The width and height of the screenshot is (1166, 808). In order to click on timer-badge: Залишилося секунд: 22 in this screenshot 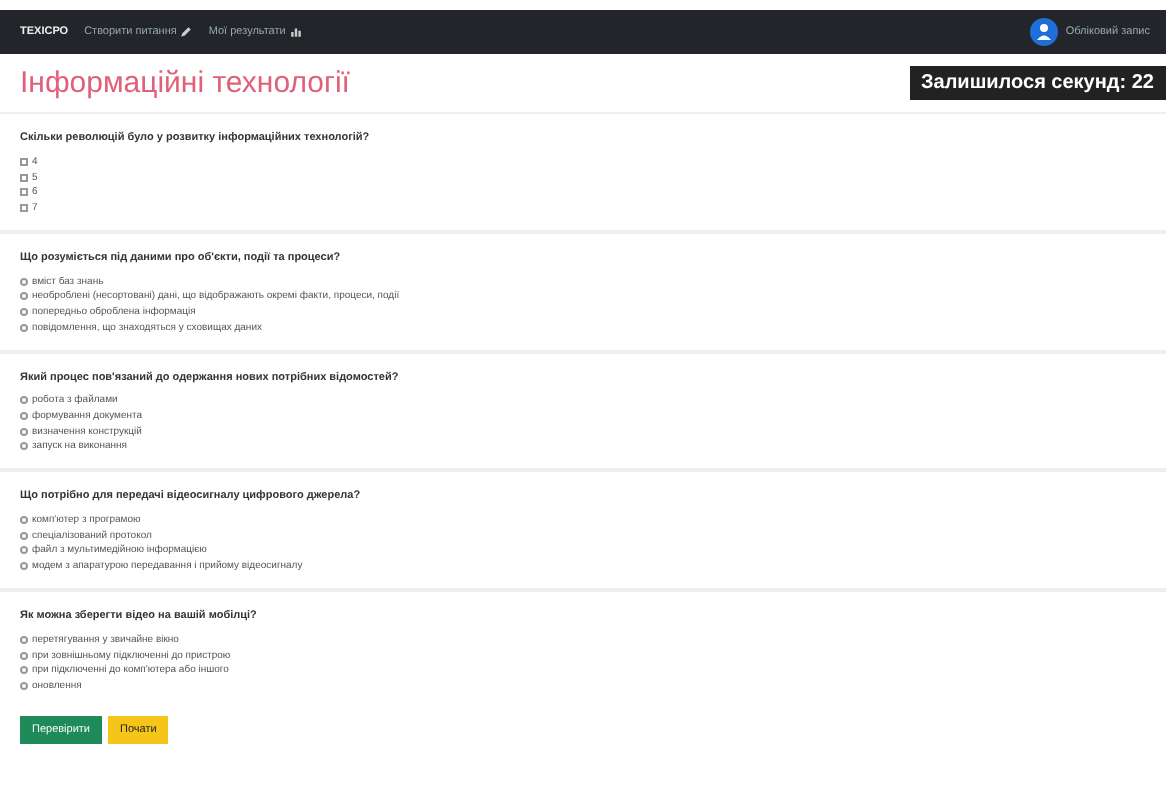, I will do `click(1037, 83)`.